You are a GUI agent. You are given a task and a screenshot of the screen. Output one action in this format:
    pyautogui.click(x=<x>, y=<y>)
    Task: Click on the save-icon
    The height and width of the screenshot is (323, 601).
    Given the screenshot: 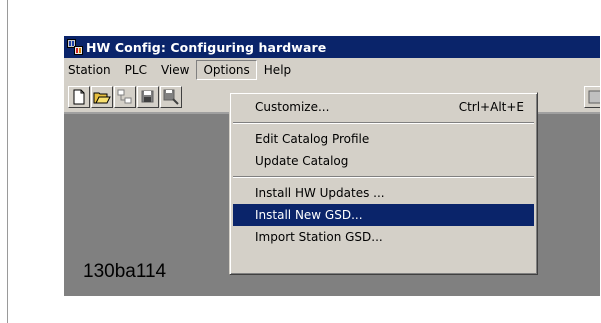 What is the action you would take?
    pyautogui.click(x=147, y=96)
    